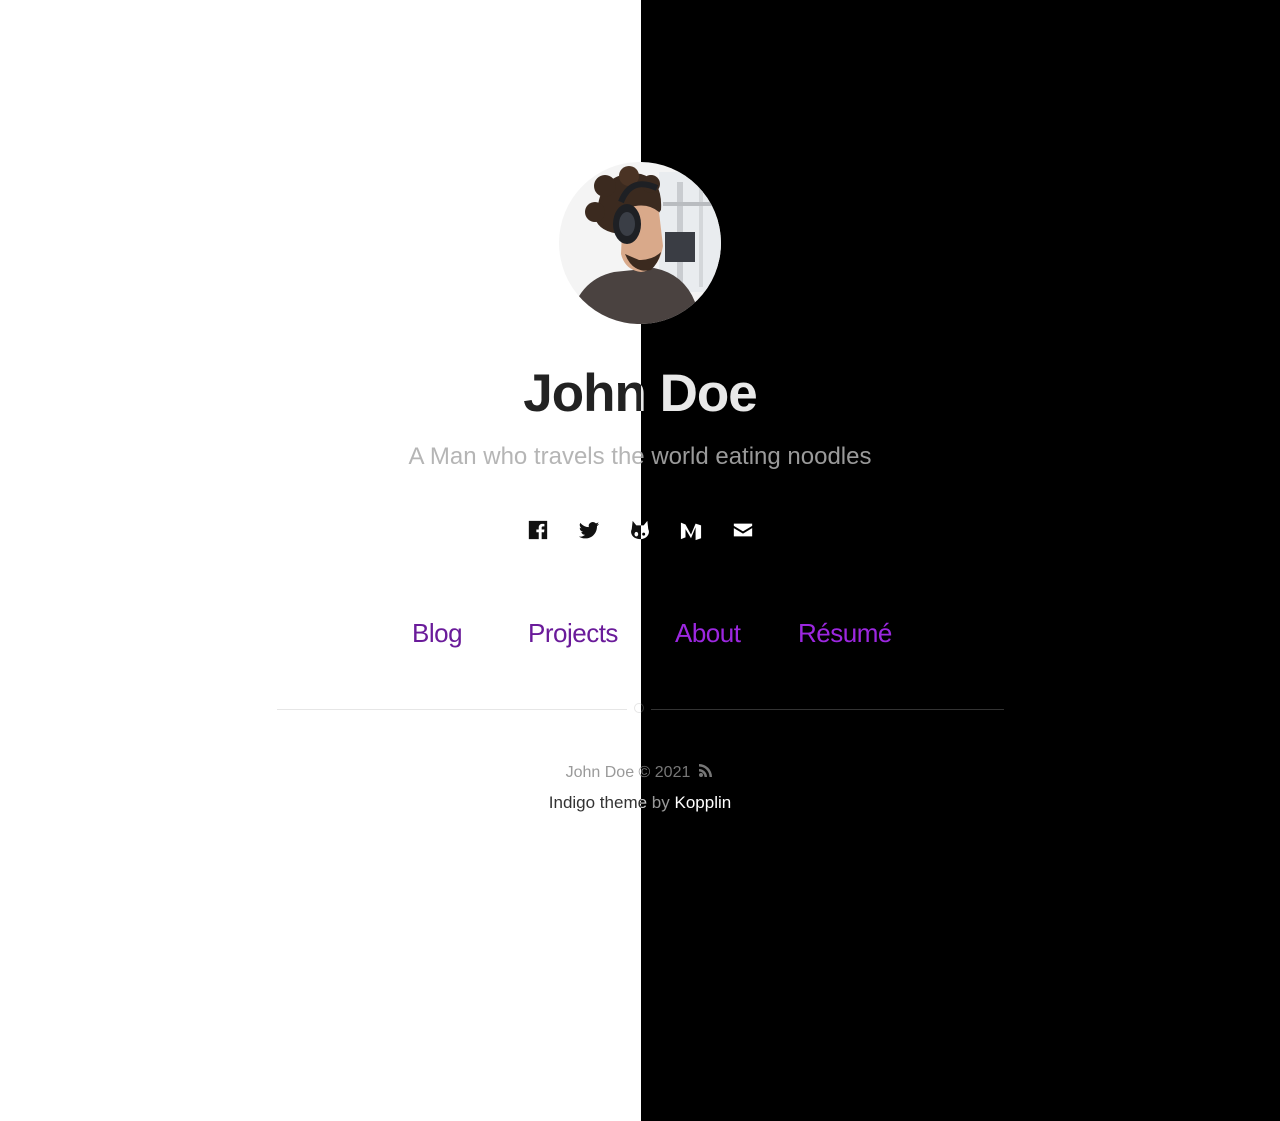 Image resolution: width=1280 pixels, height=1121 pixels. Describe the element at coordinates (827, 709) in the screenshot. I see `divider-right-dark` at that location.